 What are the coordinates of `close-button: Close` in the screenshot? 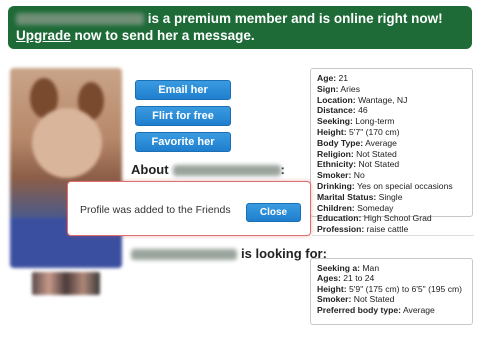 It's located at (273, 212).